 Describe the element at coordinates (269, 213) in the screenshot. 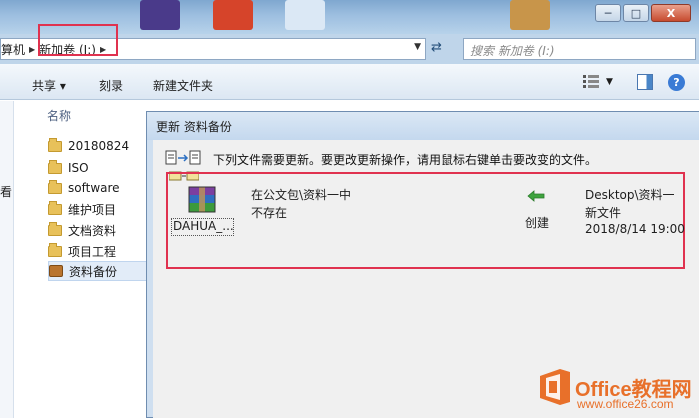

I see `source-status: 不存在` at that location.